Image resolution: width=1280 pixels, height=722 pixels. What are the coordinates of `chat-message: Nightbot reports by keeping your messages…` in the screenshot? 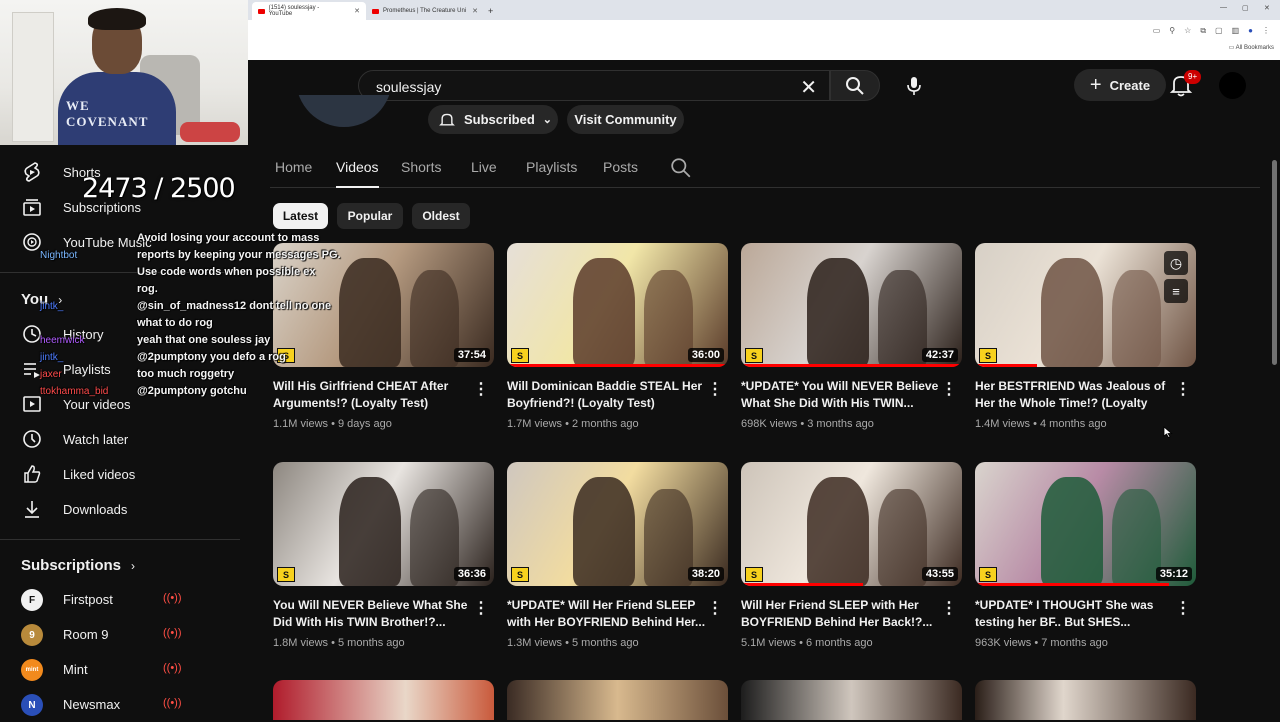 It's located at (190, 255).